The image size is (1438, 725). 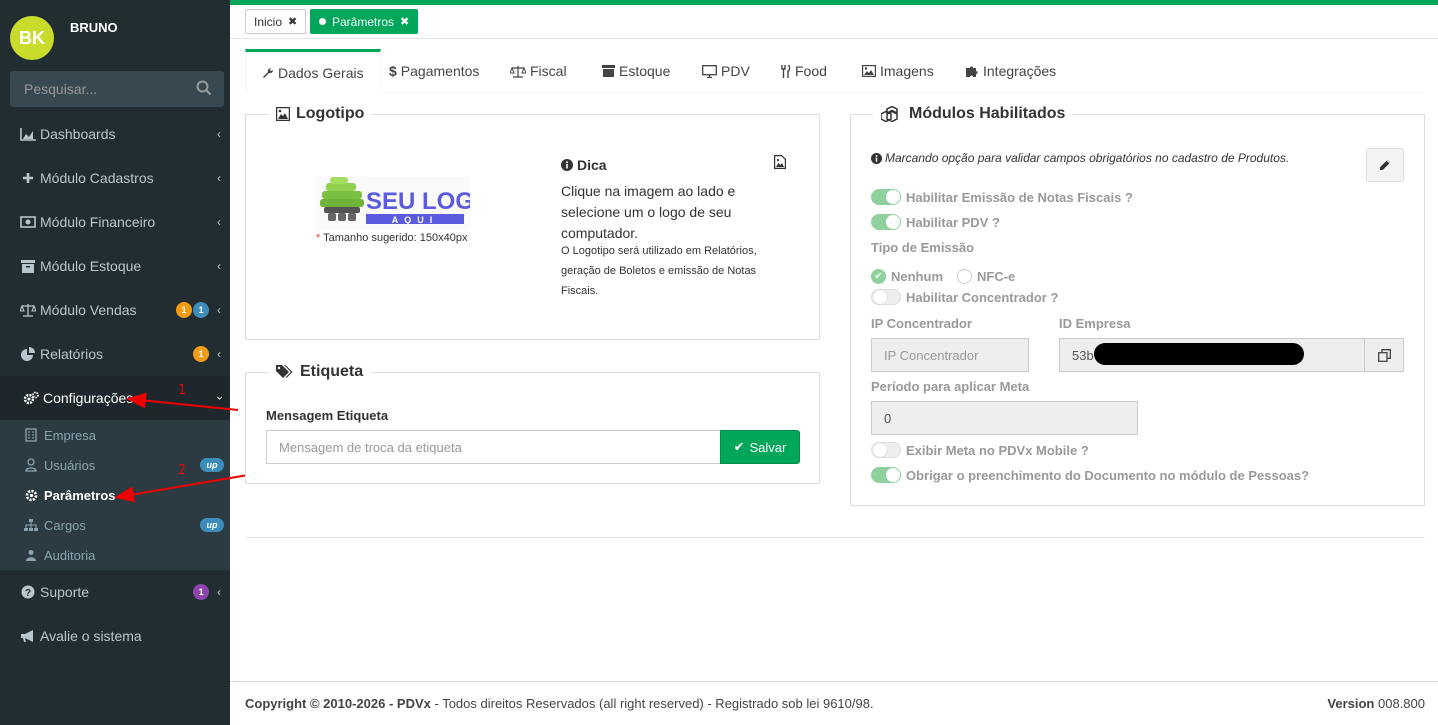 I want to click on ip-concentrador-input: IP Concentrador, so click(x=950, y=355).